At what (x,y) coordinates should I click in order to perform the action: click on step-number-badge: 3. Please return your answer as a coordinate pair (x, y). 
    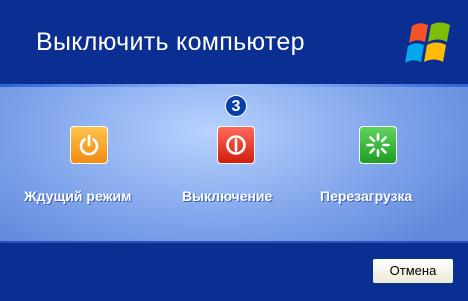
    Looking at the image, I should click on (236, 106).